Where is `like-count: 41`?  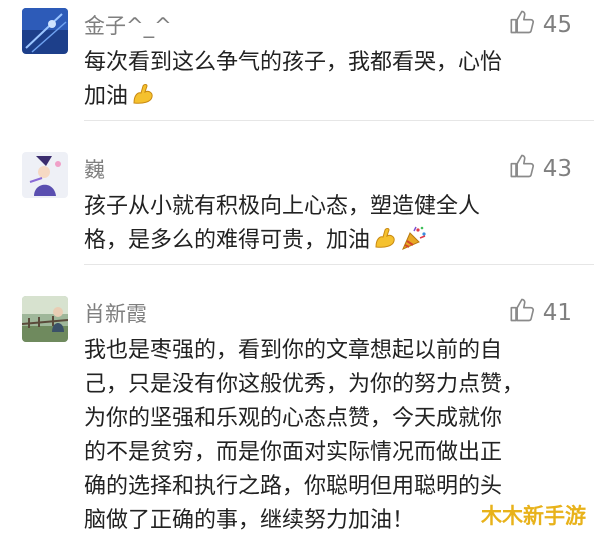
like-count: 41 is located at coordinates (557, 313).